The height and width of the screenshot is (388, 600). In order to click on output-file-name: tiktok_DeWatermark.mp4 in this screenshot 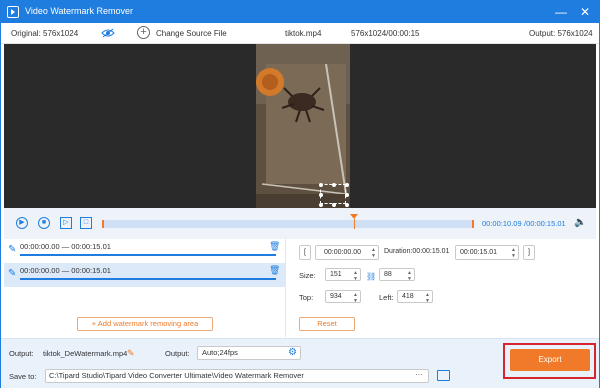, I will do `click(85, 353)`.